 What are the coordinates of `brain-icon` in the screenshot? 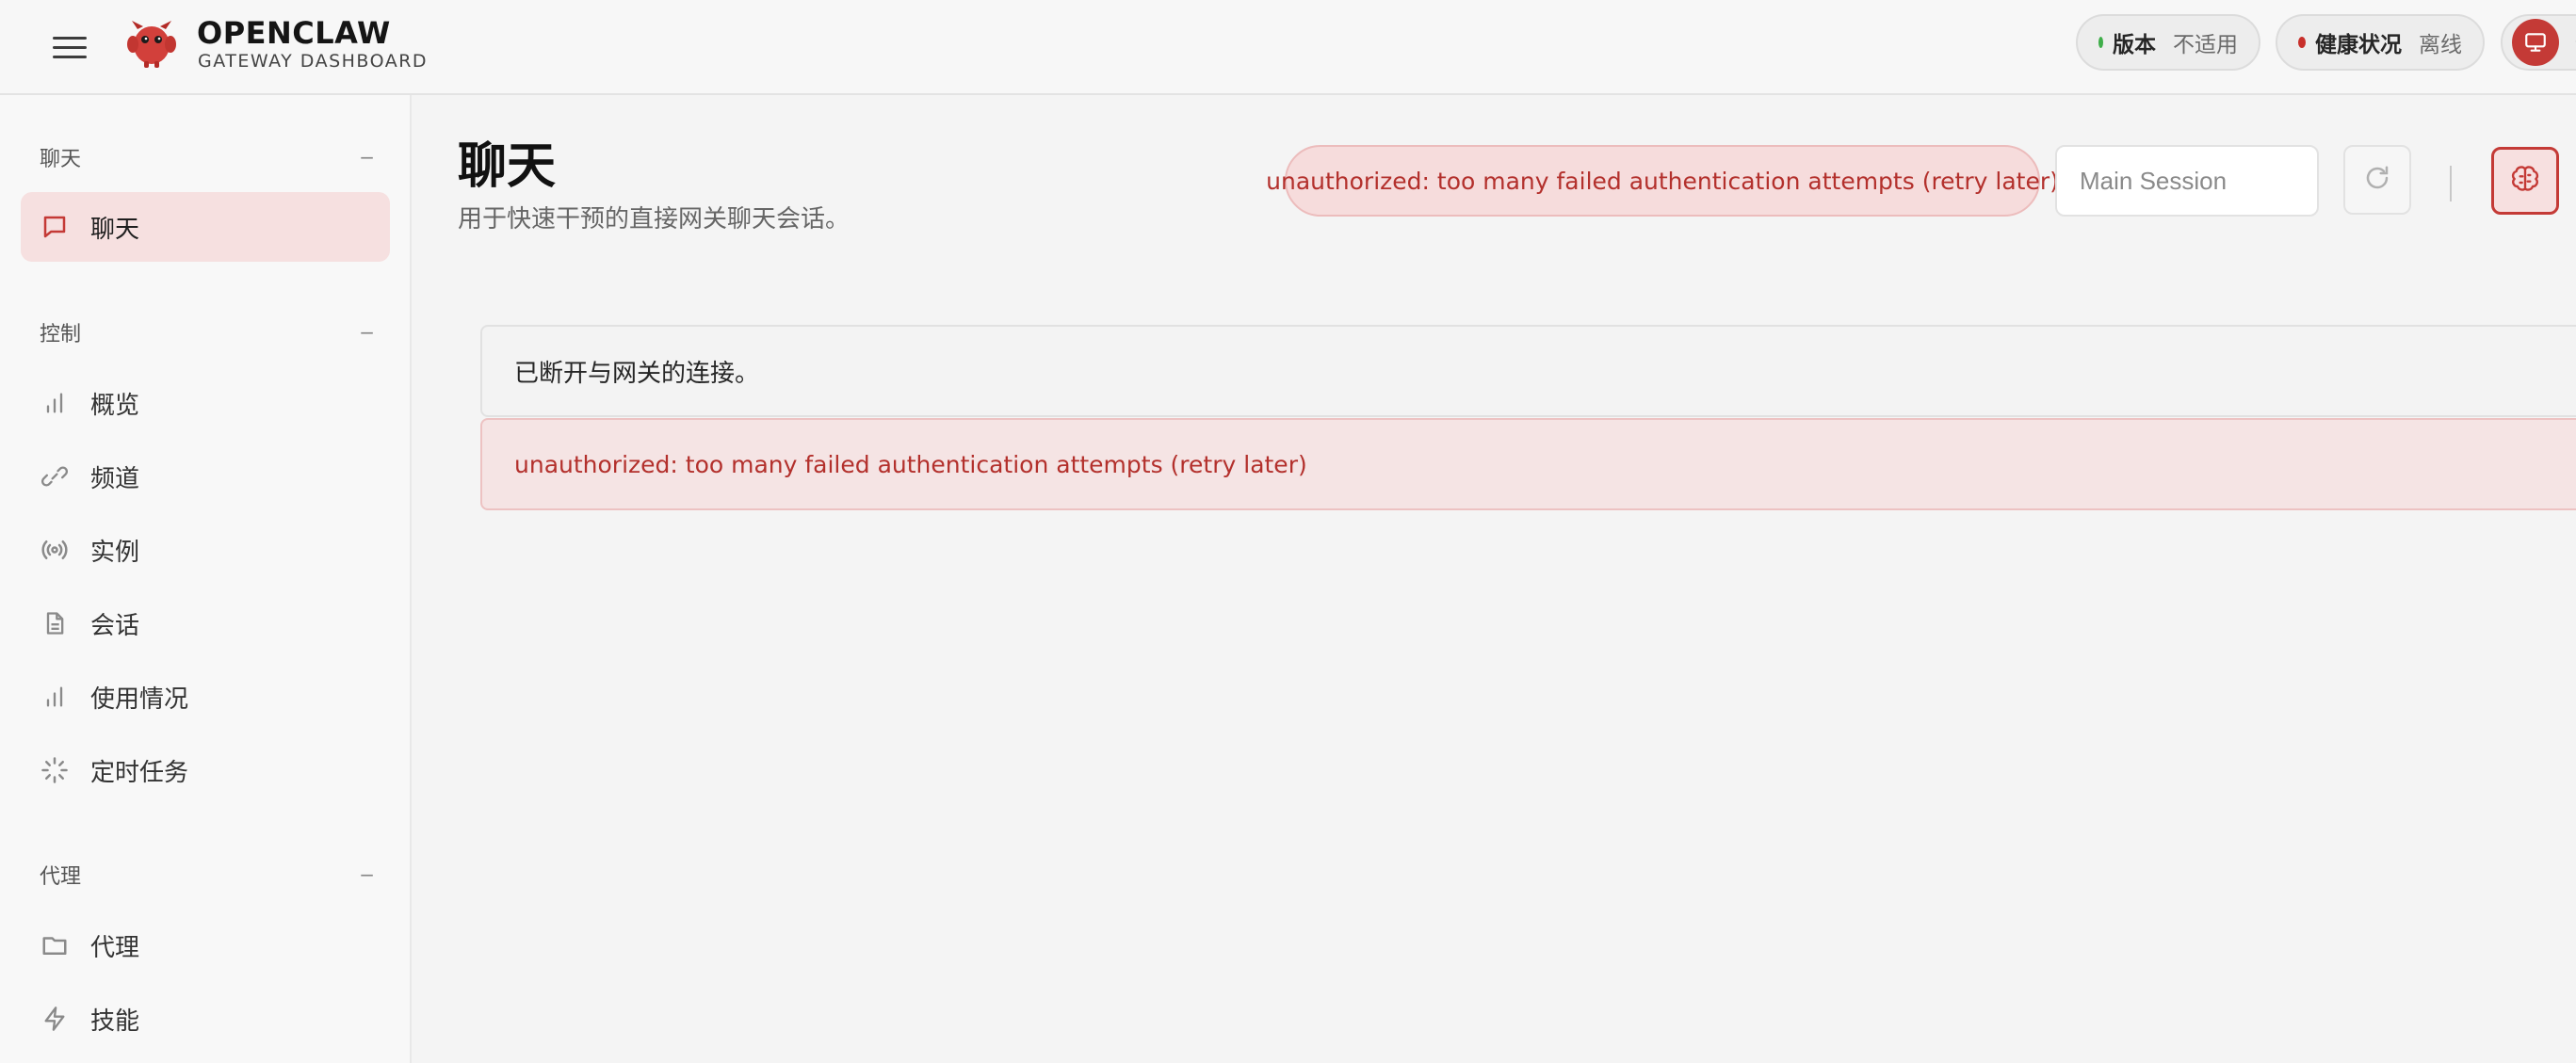 It's located at (2525, 181).